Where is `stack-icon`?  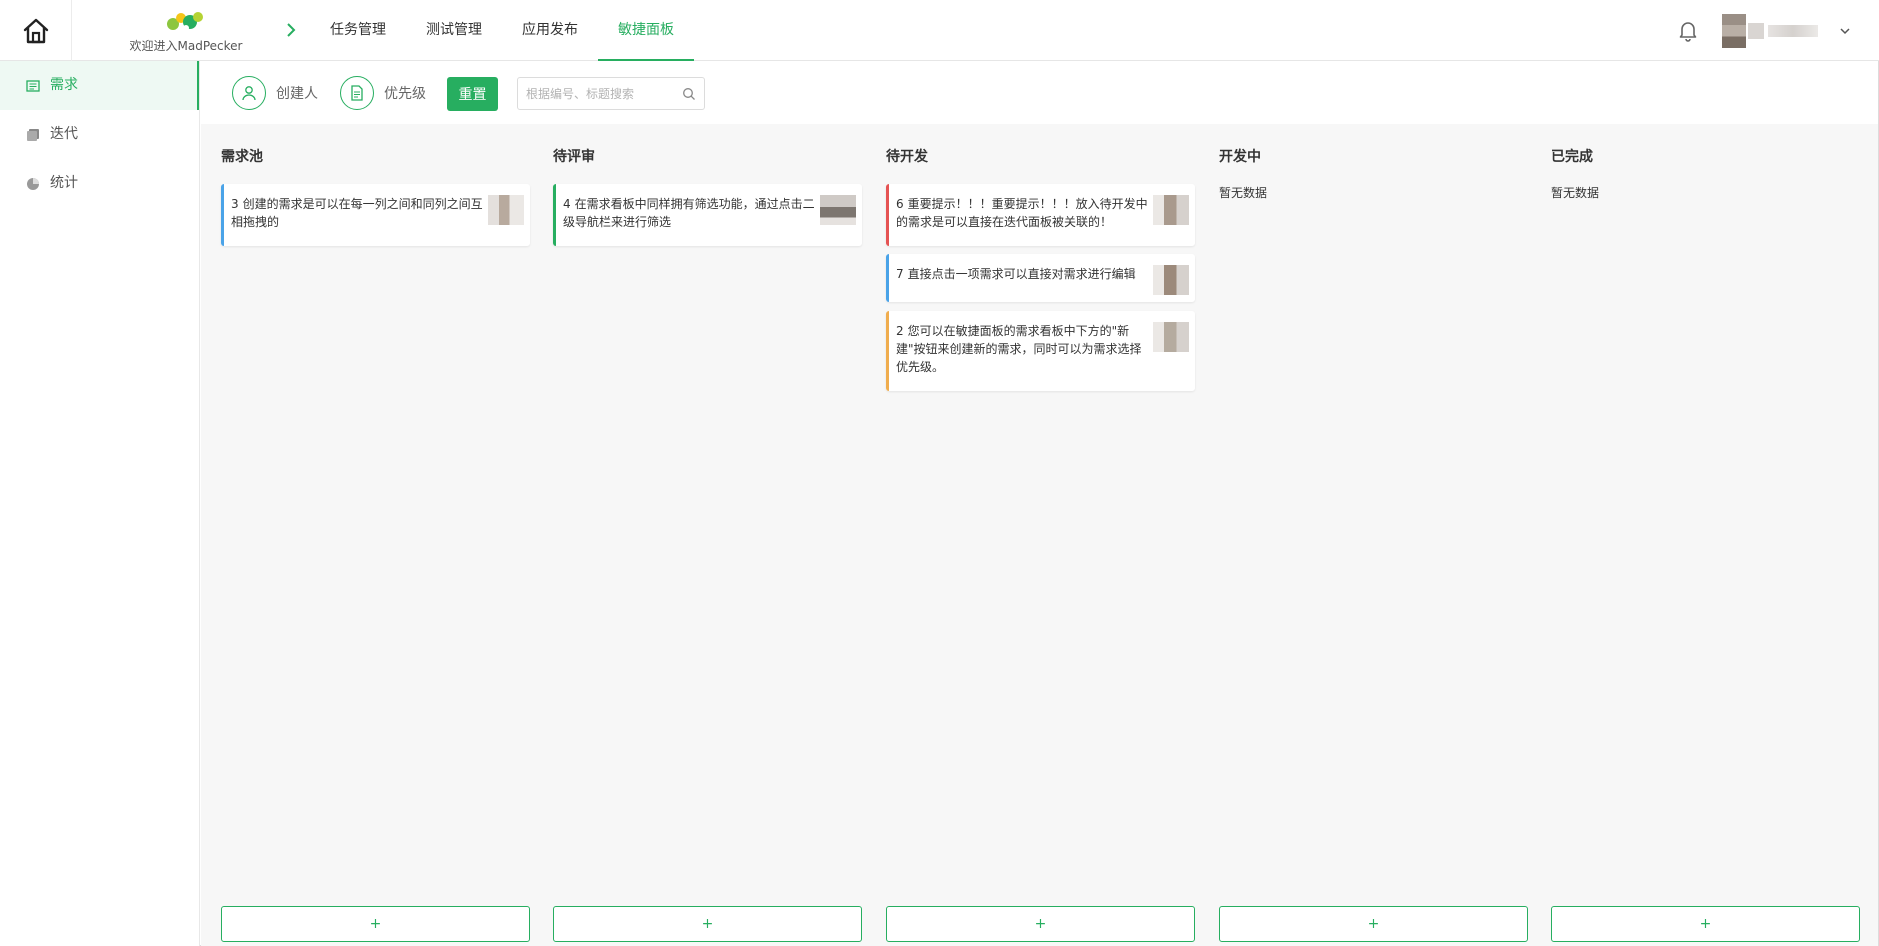
stack-icon is located at coordinates (33, 135).